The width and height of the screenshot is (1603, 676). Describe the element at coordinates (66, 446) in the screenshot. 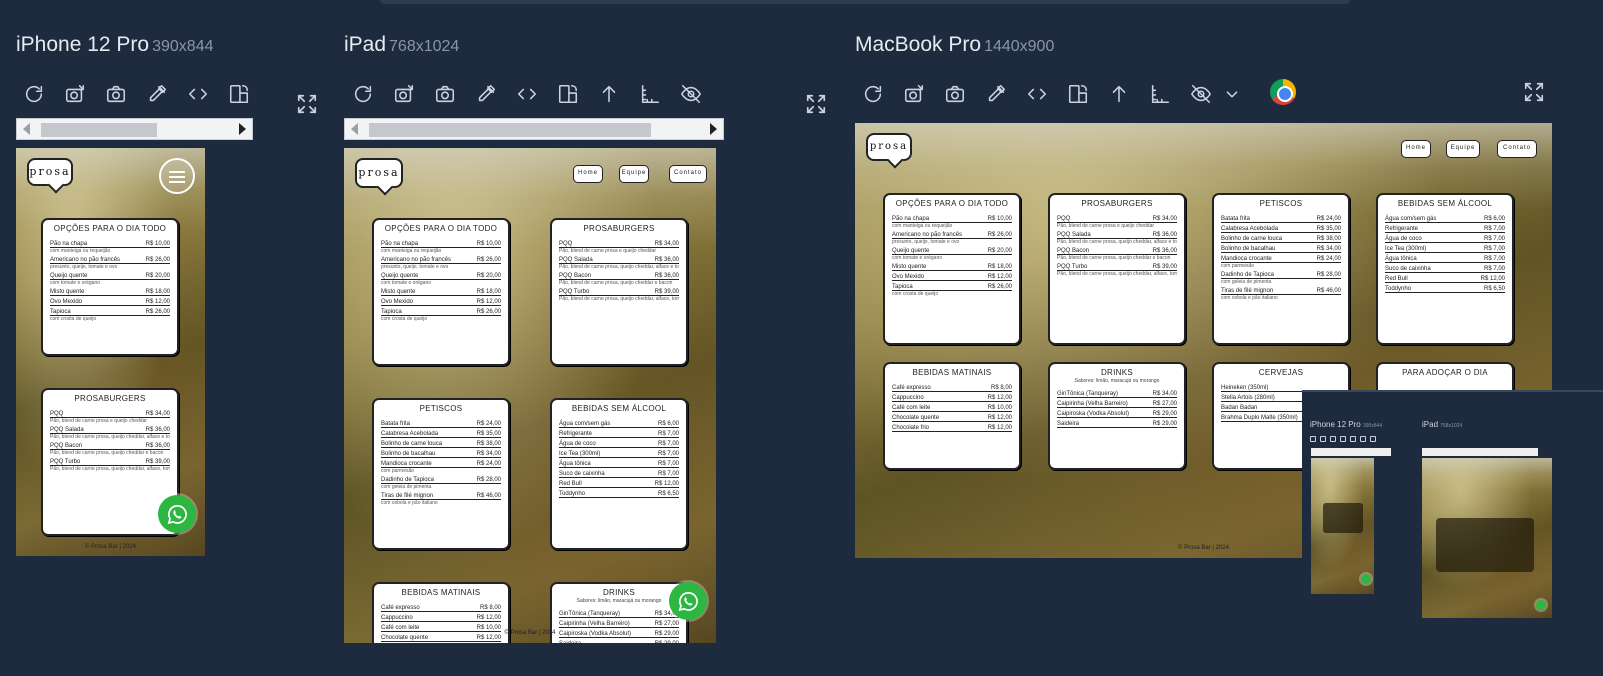

I see `menu-item-name: PQQ Bacon` at that location.